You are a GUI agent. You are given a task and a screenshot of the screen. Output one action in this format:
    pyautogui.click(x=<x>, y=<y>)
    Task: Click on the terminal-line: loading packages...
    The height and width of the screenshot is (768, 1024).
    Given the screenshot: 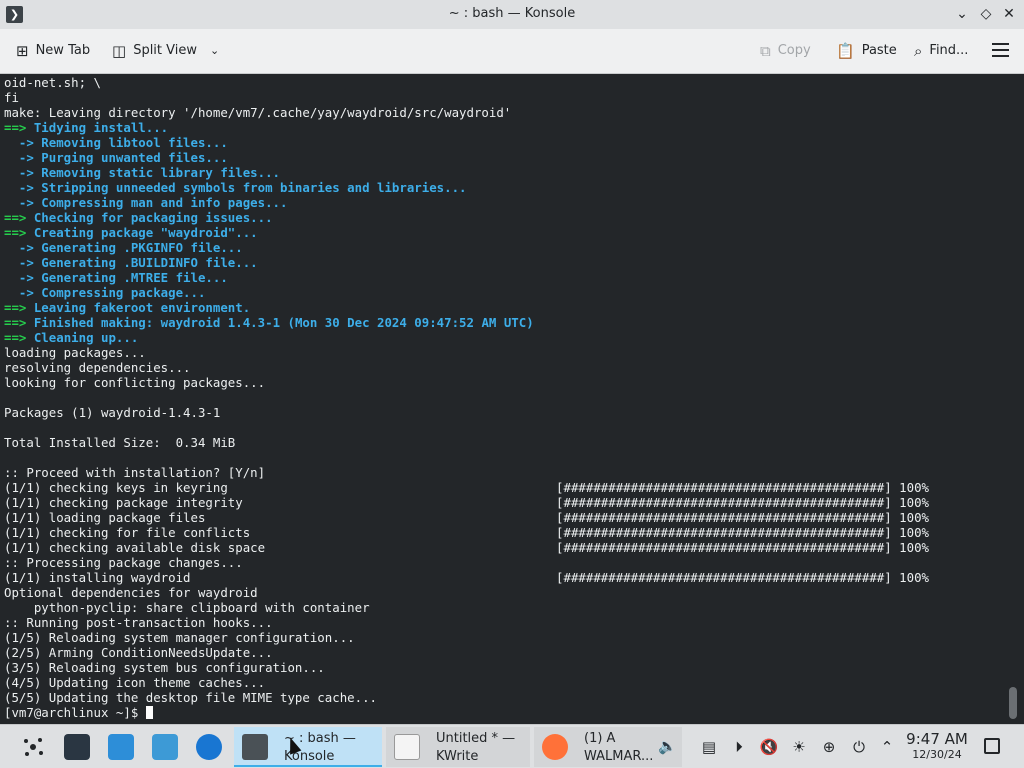 What is the action you would take?
    pyautogui.click(x=75, y=352)
    